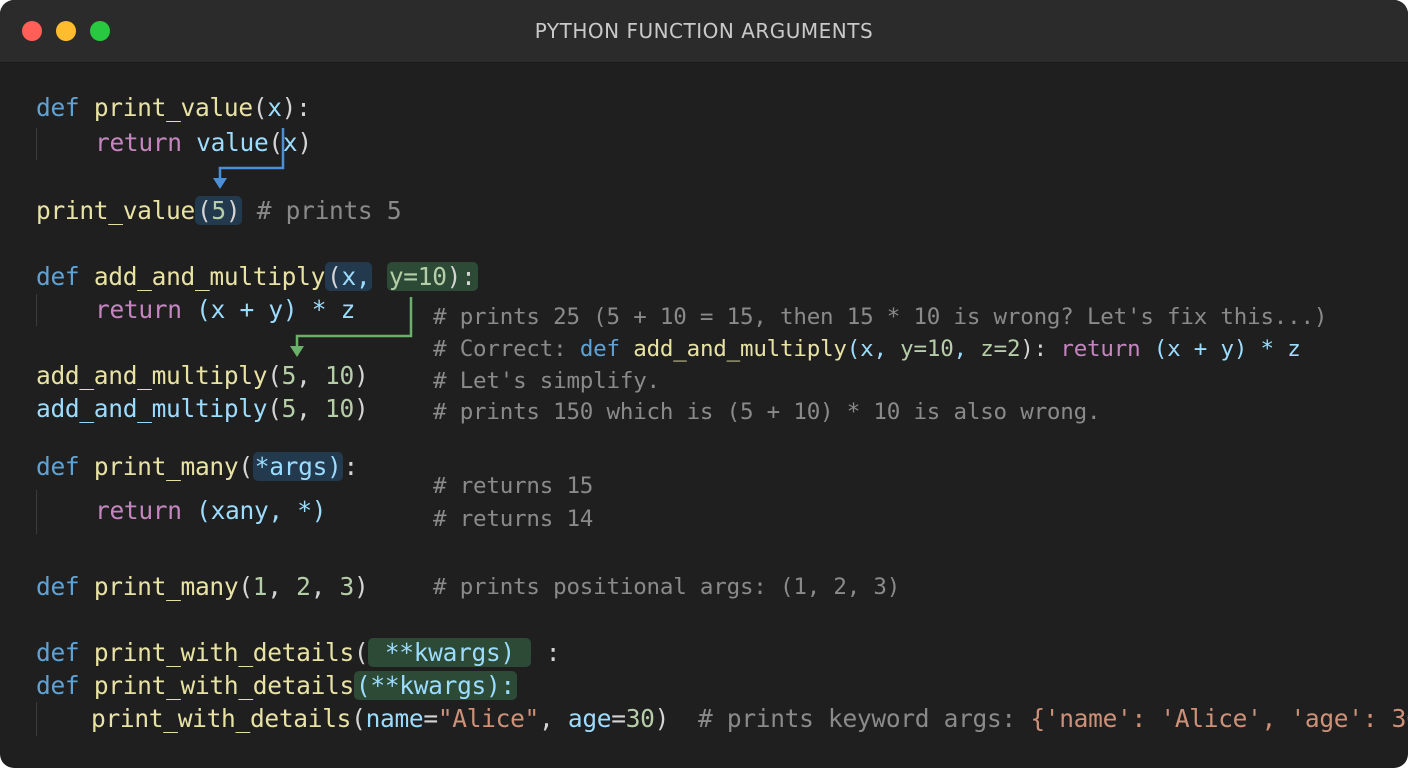  Describe the element at coordinates (1146, 718) in the screenshot. I see `dict-colon: :` at that location.